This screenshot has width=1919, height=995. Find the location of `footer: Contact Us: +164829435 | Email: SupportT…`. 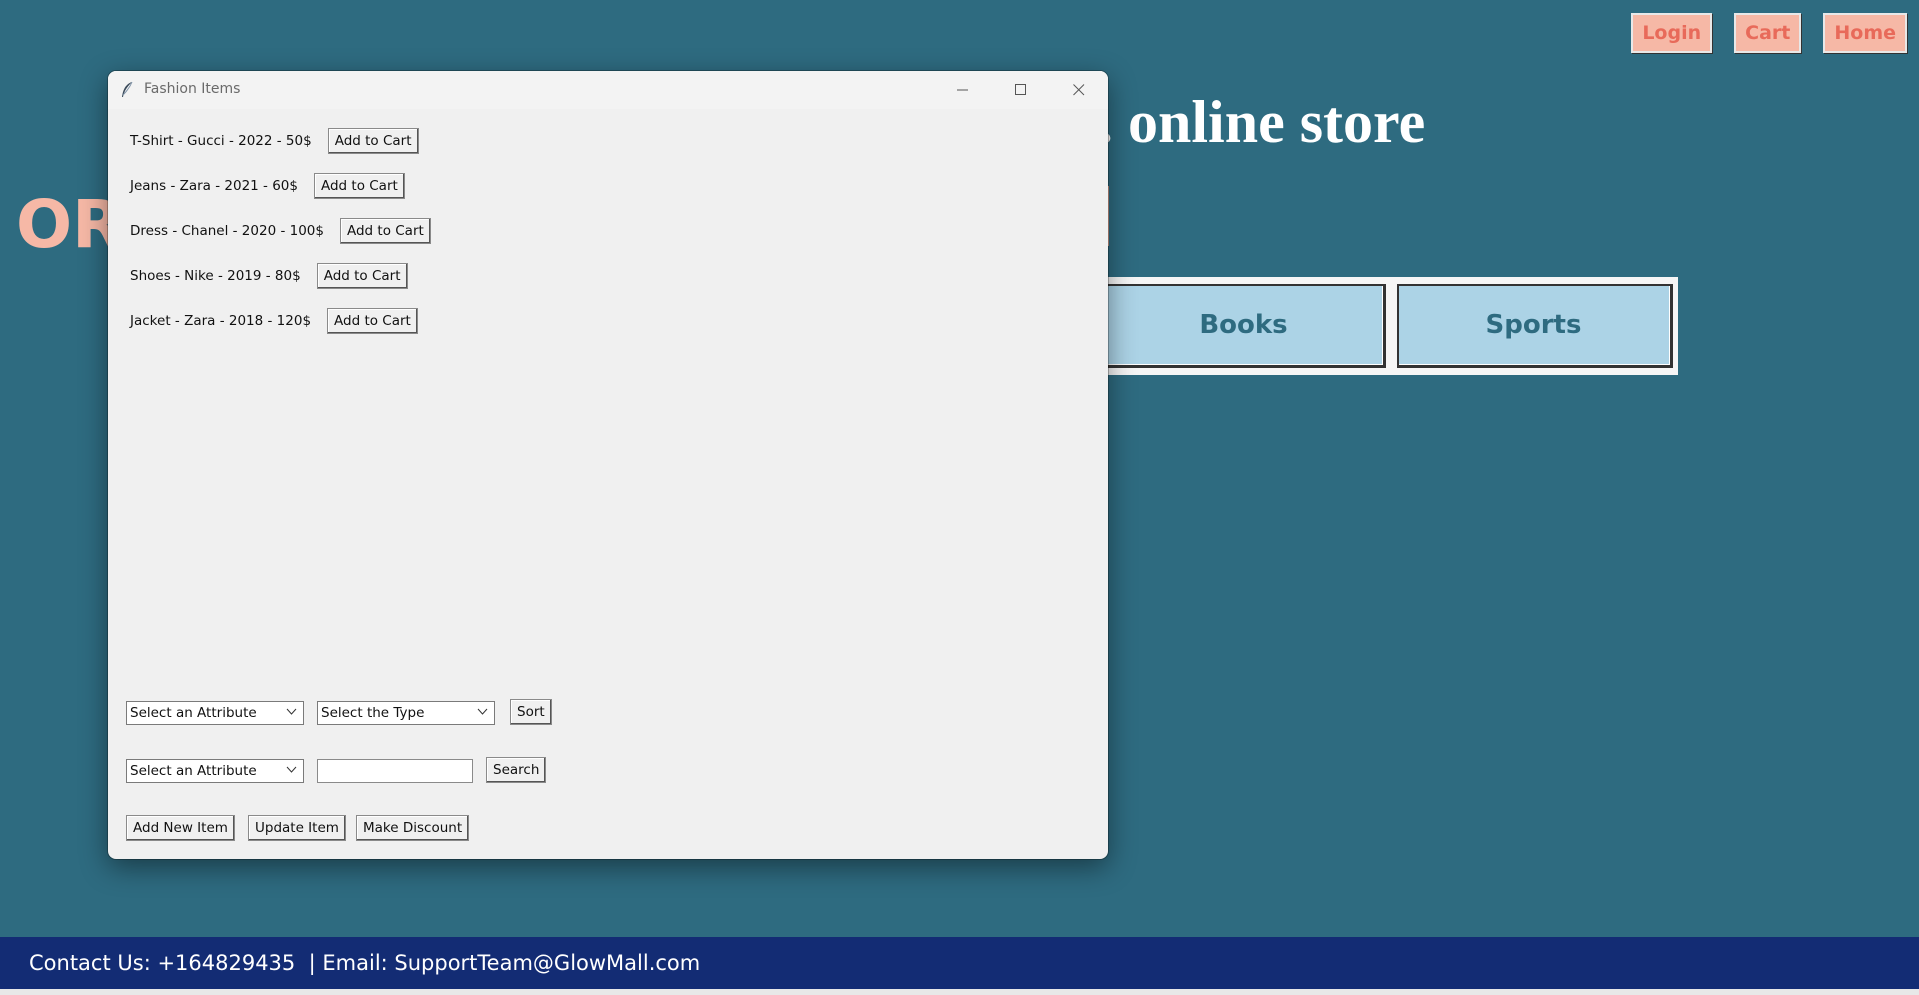

footer: Contact Us: +164829435 | Email: SupportT… is located at coordinates (959, 963).